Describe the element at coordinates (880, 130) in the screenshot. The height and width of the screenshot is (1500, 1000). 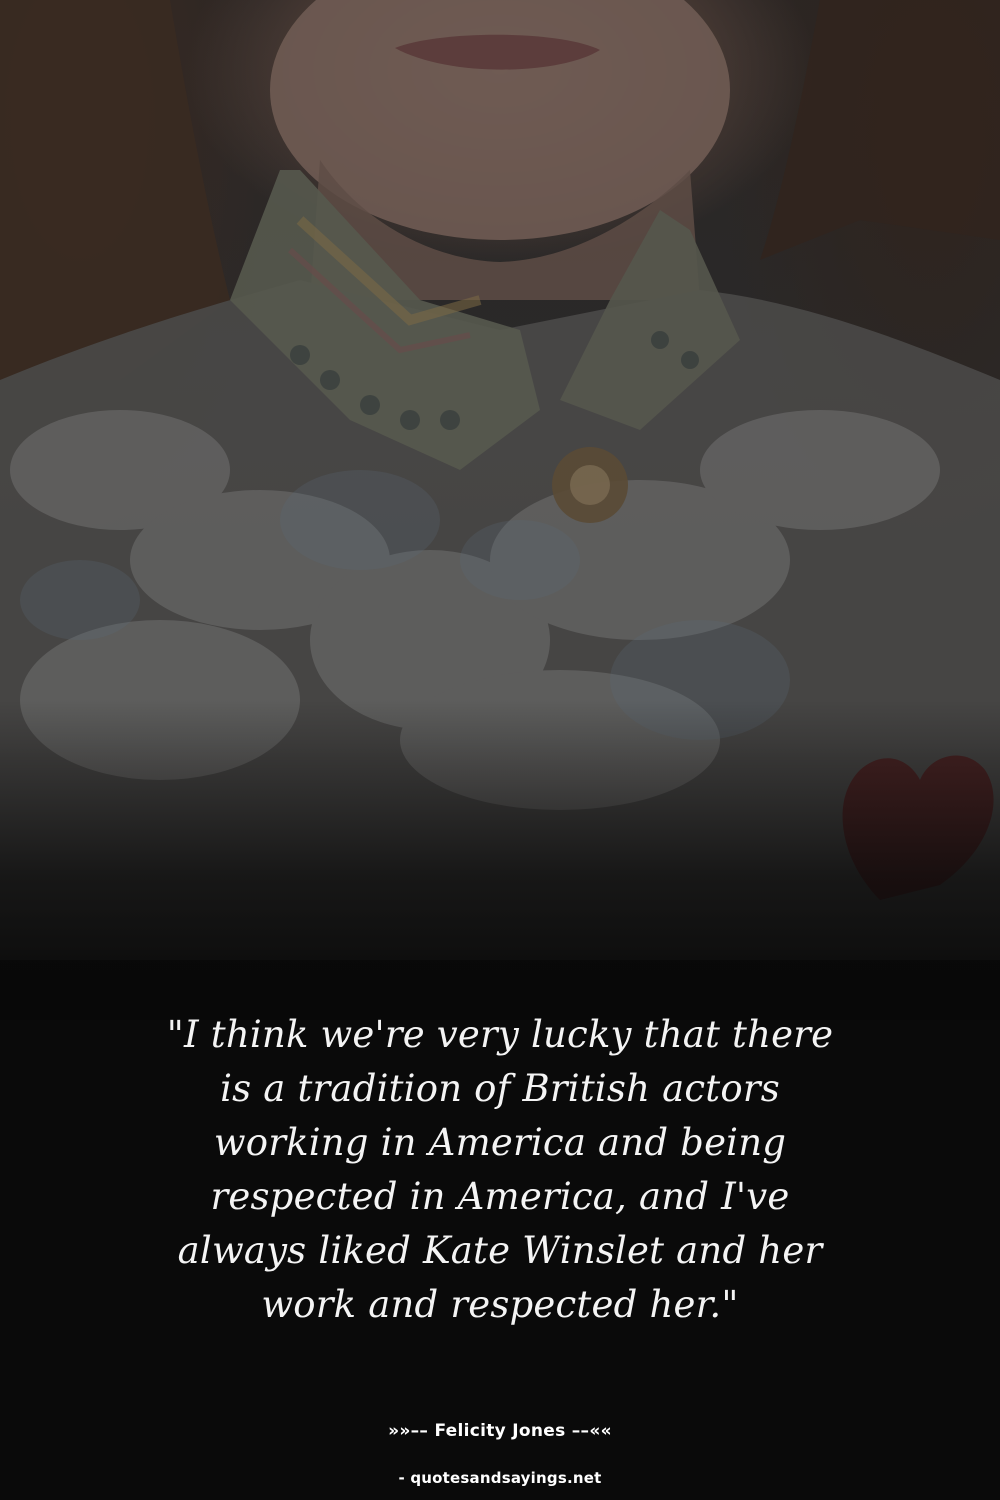
I see `hair-right` at that location.